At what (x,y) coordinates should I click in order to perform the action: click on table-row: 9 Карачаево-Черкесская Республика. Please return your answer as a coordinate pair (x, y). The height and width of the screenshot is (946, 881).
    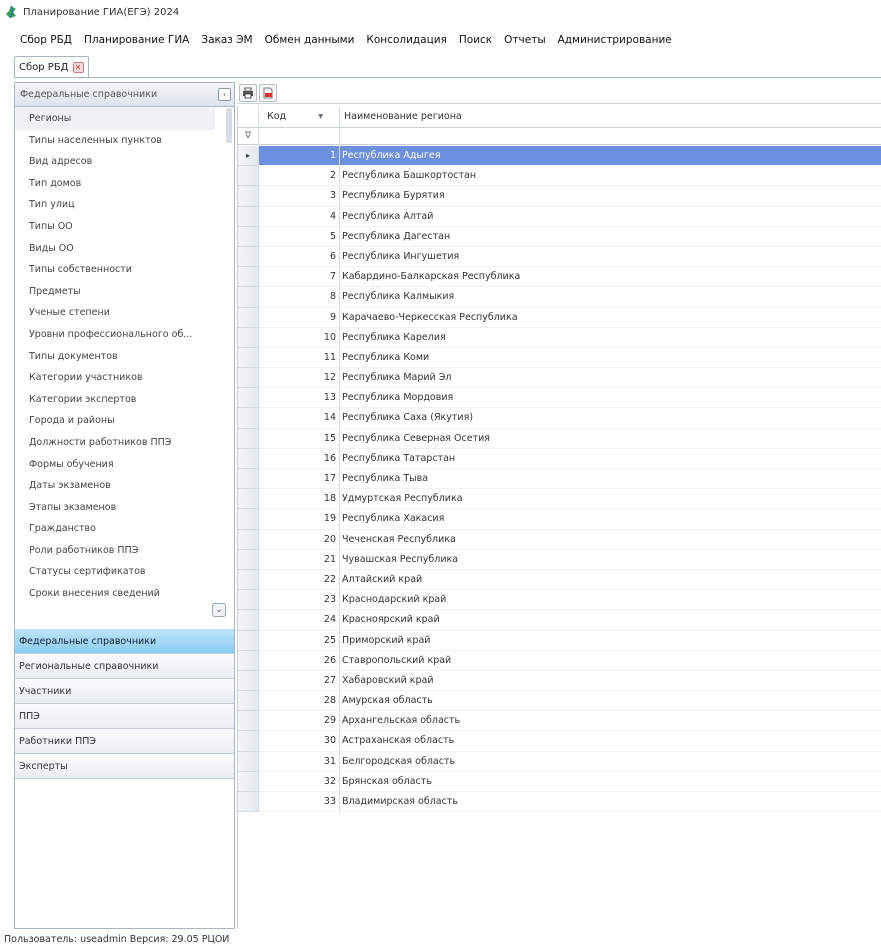
    Looking at the image, I should click on (559, 317).